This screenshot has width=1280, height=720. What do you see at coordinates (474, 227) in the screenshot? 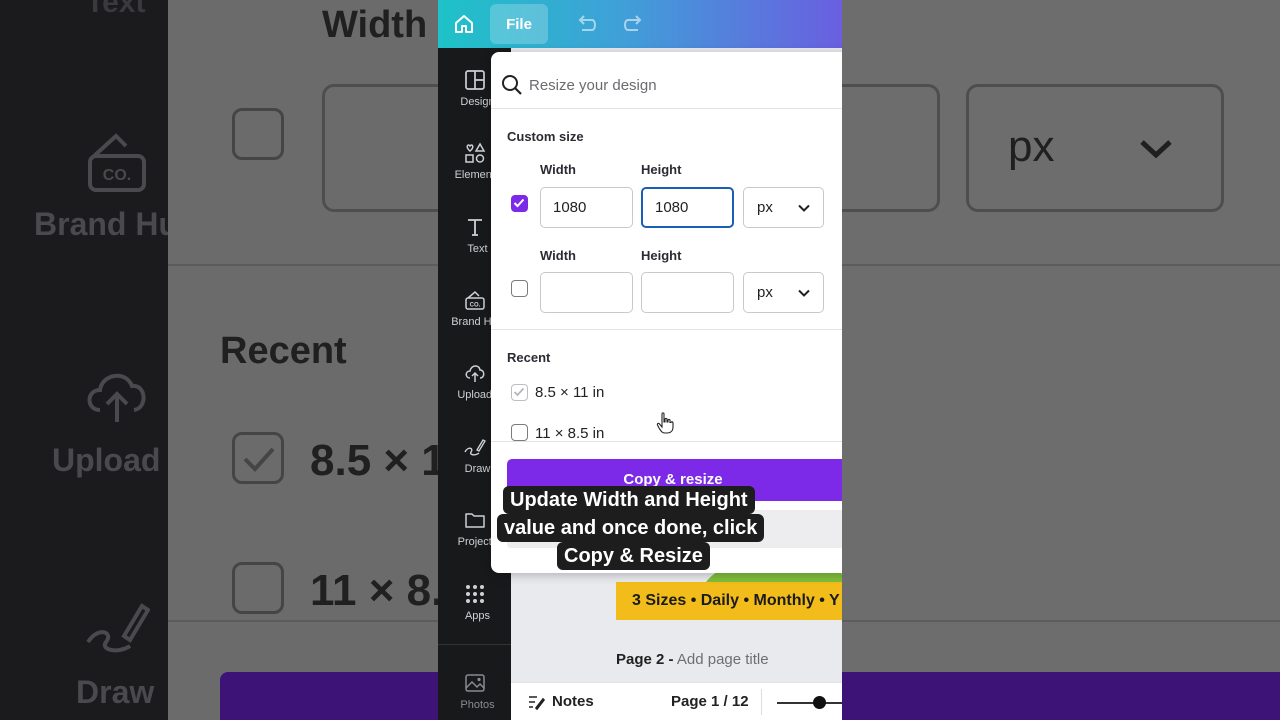
I see `text-icon` at bounding box center [474, 227].